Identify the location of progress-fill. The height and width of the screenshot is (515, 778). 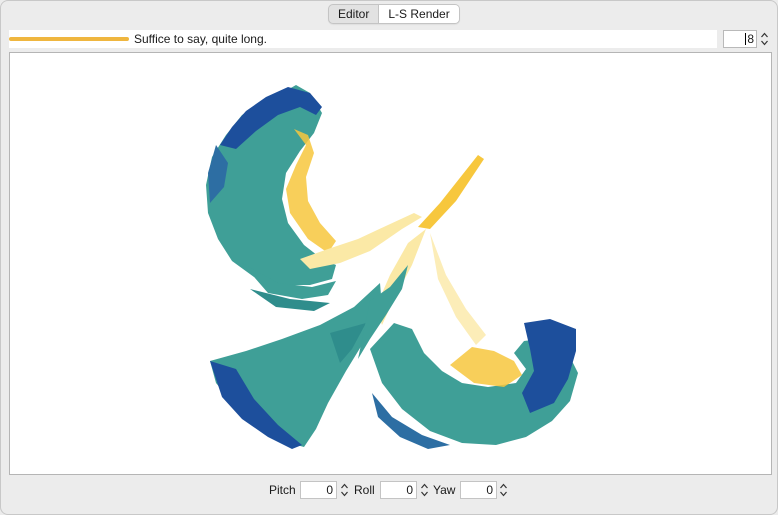
(69, 39).